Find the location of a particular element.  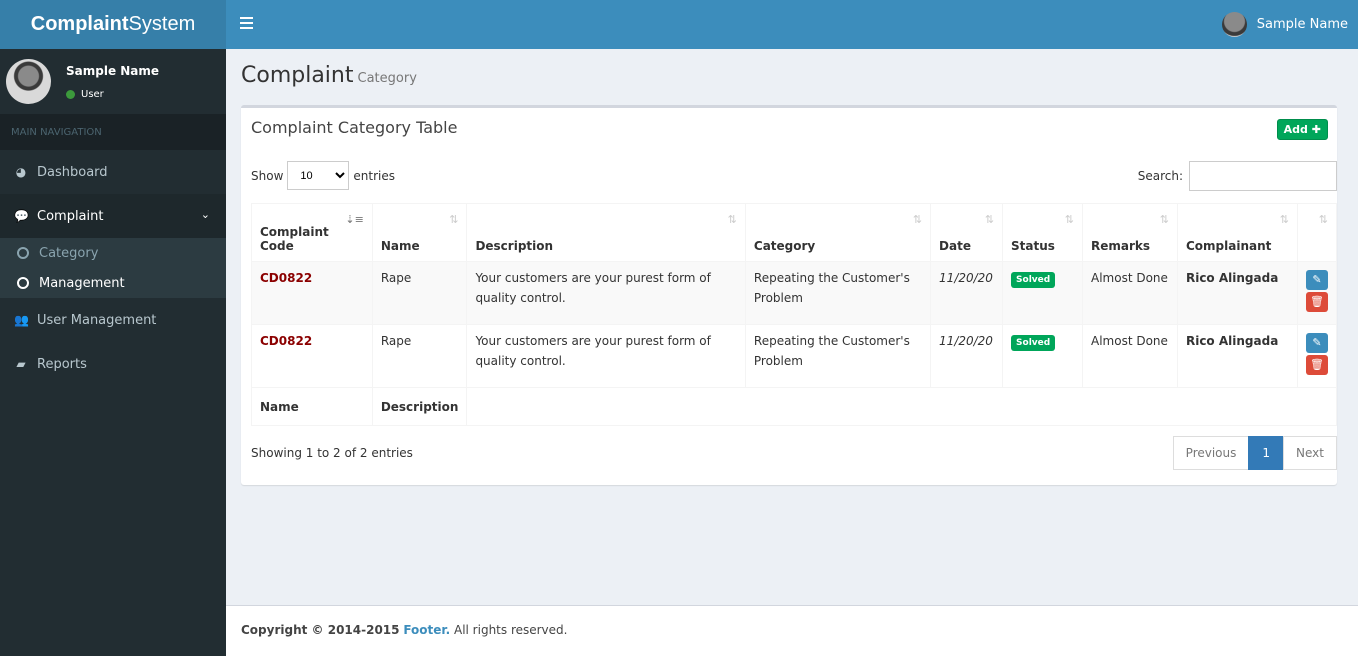

column-label: Status is located at coordinates (1033, 246).